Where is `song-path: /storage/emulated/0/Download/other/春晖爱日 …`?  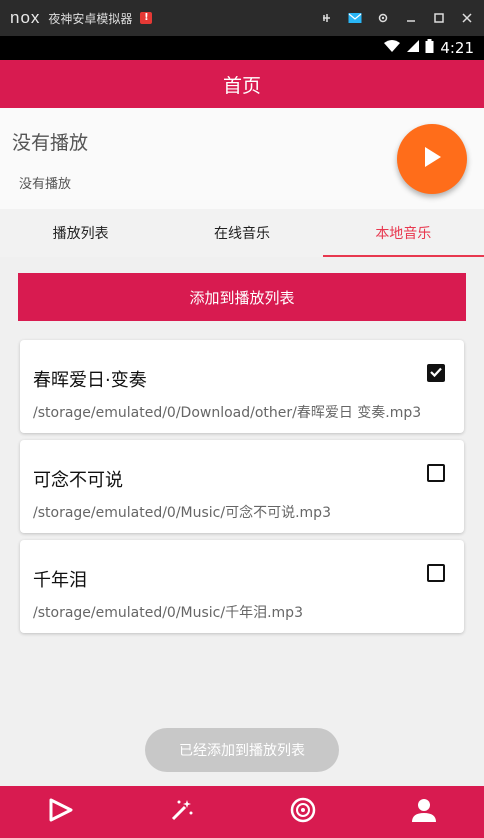 song-path: /storage/emulated/0/Download/other/春晖爱日 … is located at coordinates (227, 413).